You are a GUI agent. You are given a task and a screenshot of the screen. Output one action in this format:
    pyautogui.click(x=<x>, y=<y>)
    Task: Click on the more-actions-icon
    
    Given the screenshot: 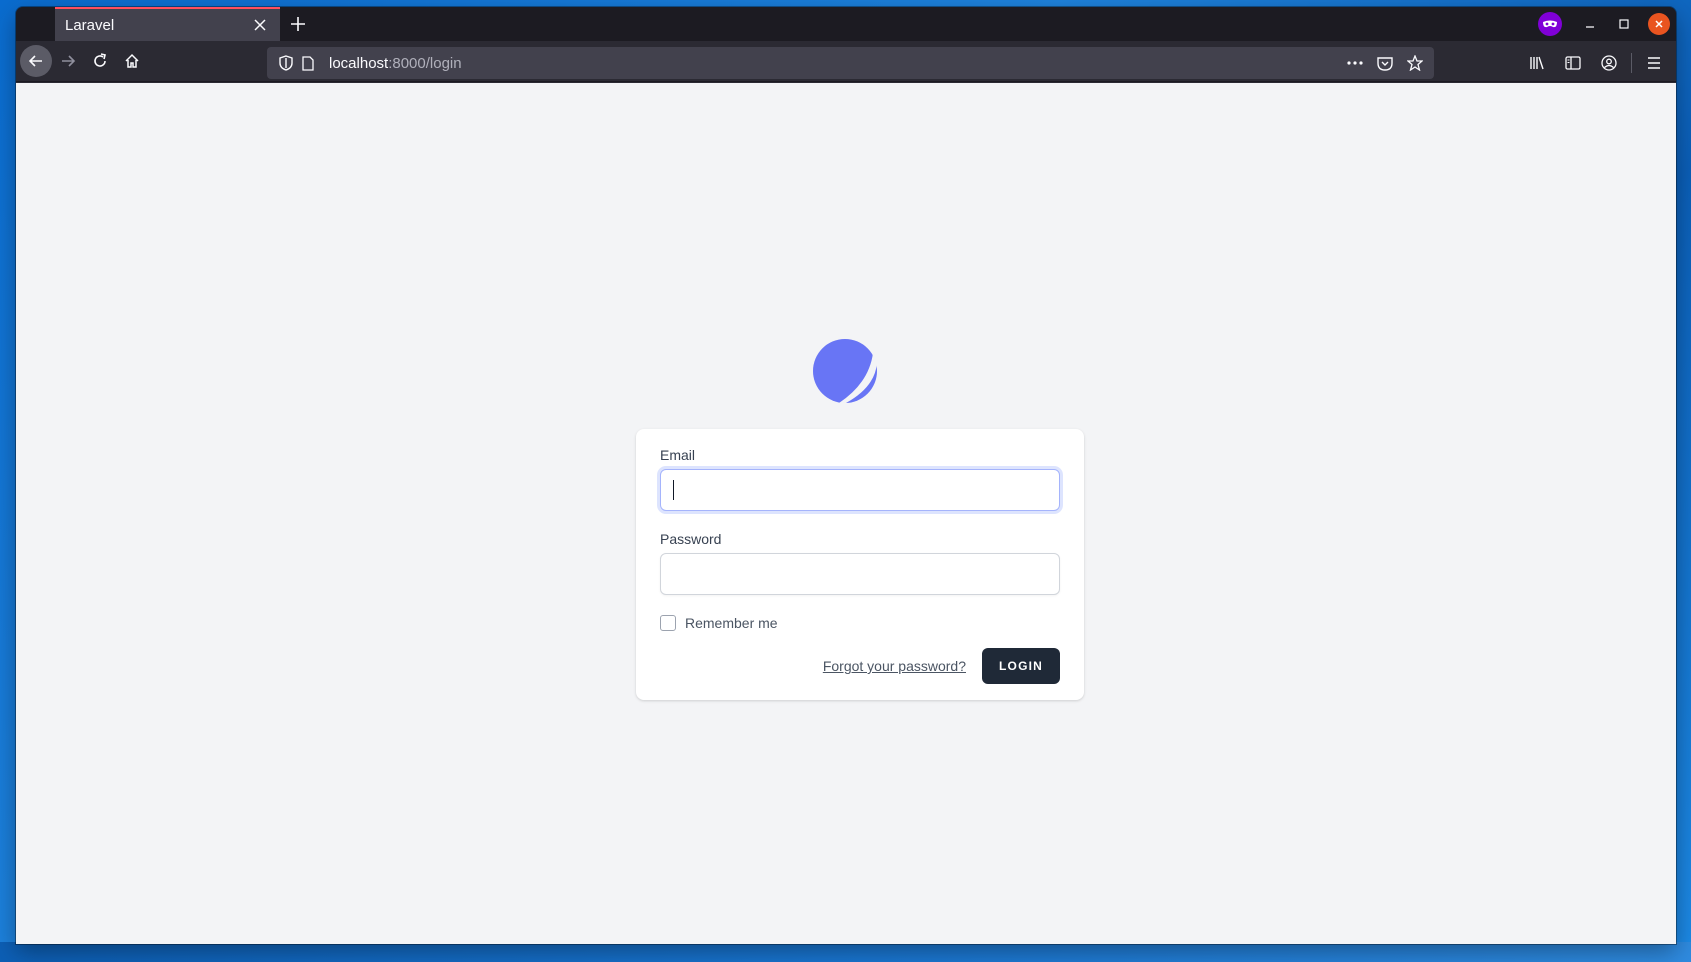 What is the action you would take?
    pyautogui.click(x=1355, y=63)
    